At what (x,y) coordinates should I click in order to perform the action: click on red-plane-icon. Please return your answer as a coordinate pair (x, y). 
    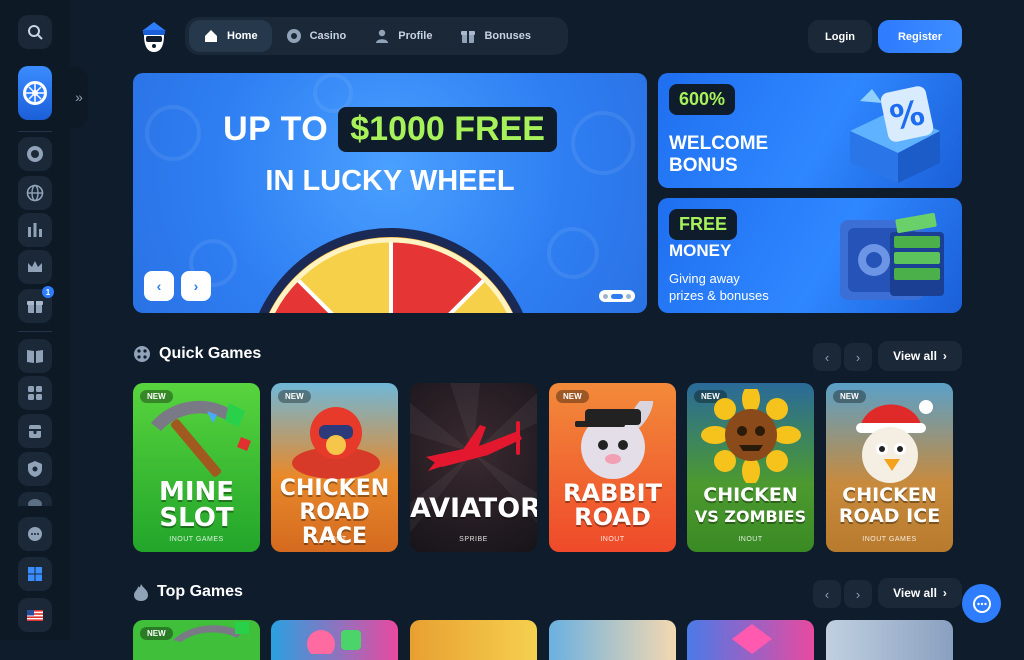
    Looking at the image, I should click on (474, 446).